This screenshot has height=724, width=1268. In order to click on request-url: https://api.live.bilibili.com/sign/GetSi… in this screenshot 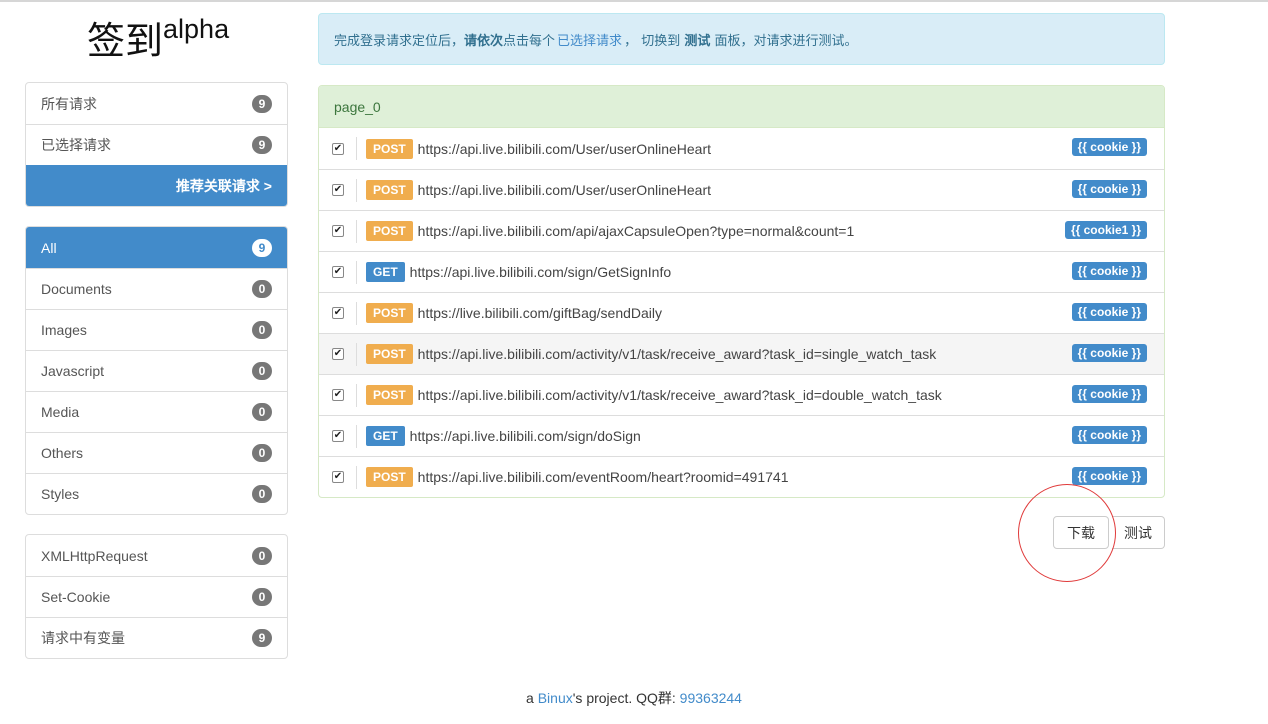, I will do `click(540, 272)`.